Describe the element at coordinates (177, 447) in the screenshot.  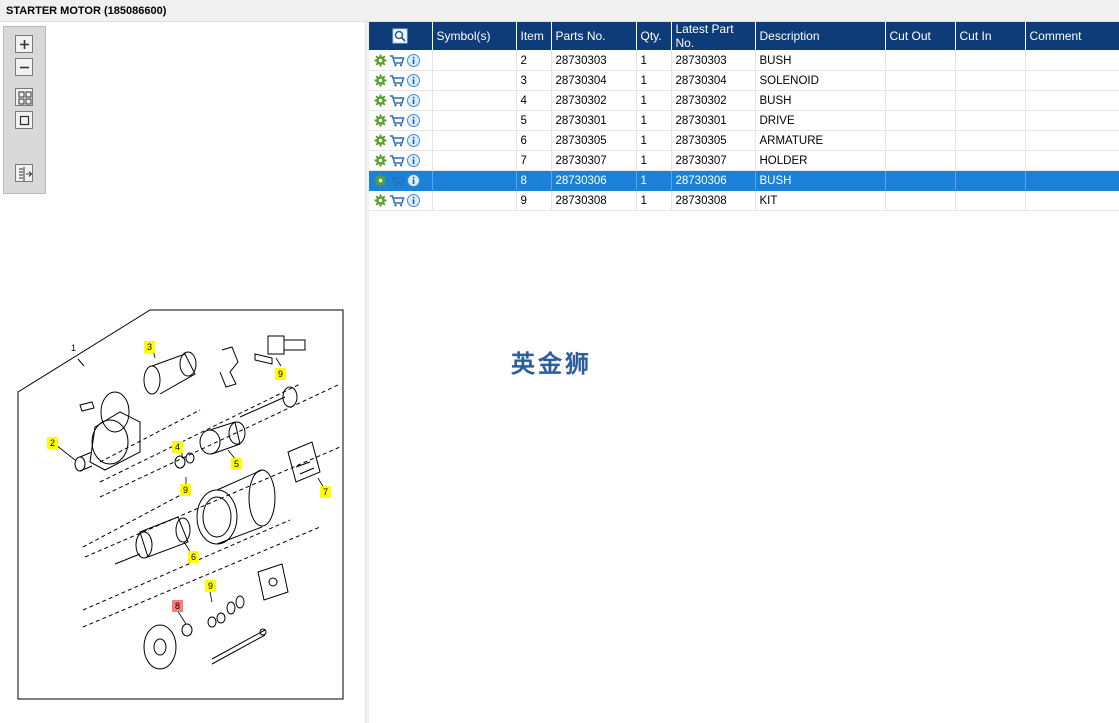
I see `callout-4: 4` at that location.